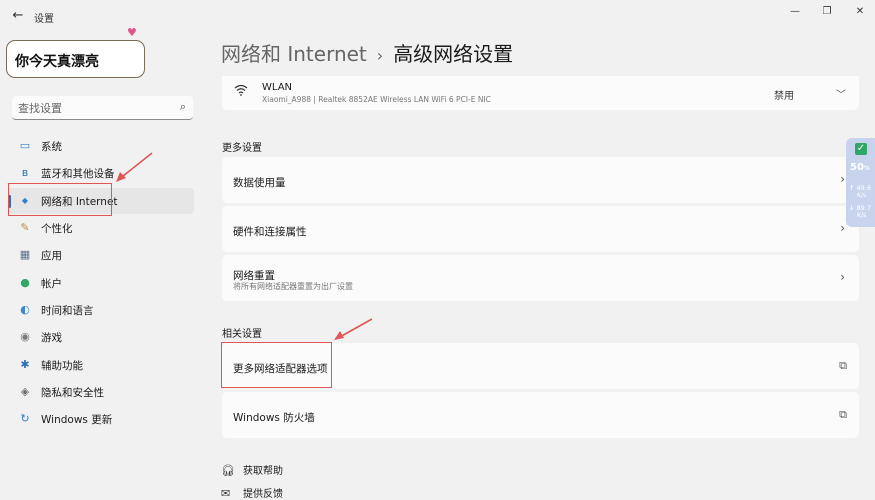 The width and height of the screenshot is (875, 500). Describe the element at coordinates (228, 470) in the screenshot. I see `help-icon: 🎧︎` at that location.